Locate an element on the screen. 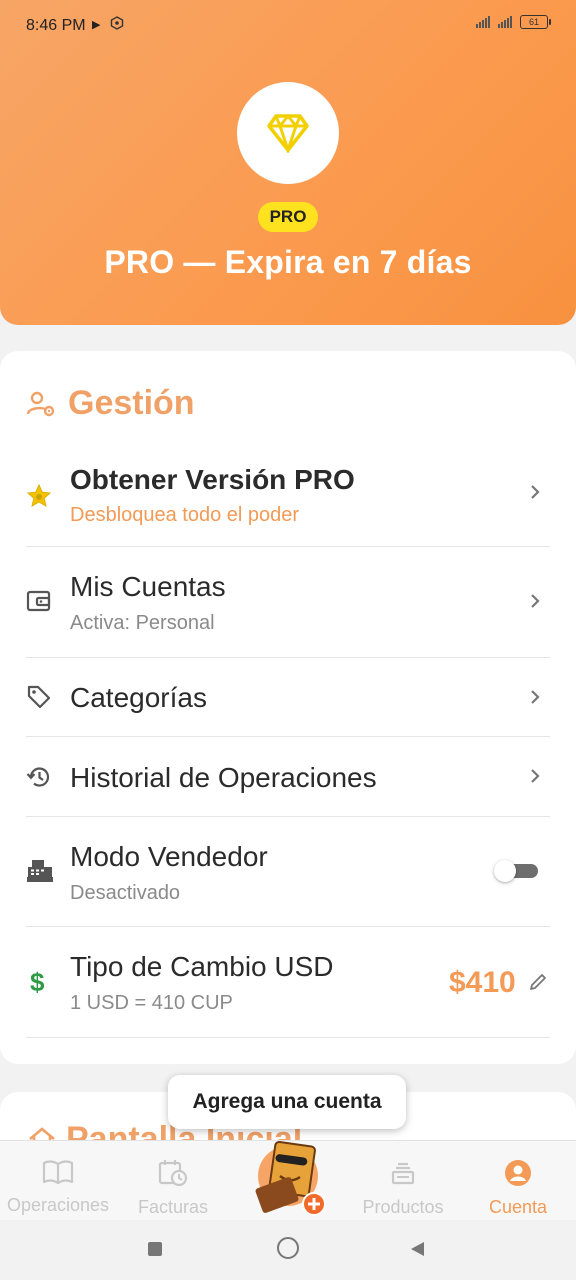 This screenshot has width=576, height=1280. wallet-mascot-icon is located at coordinates (290, 1178).